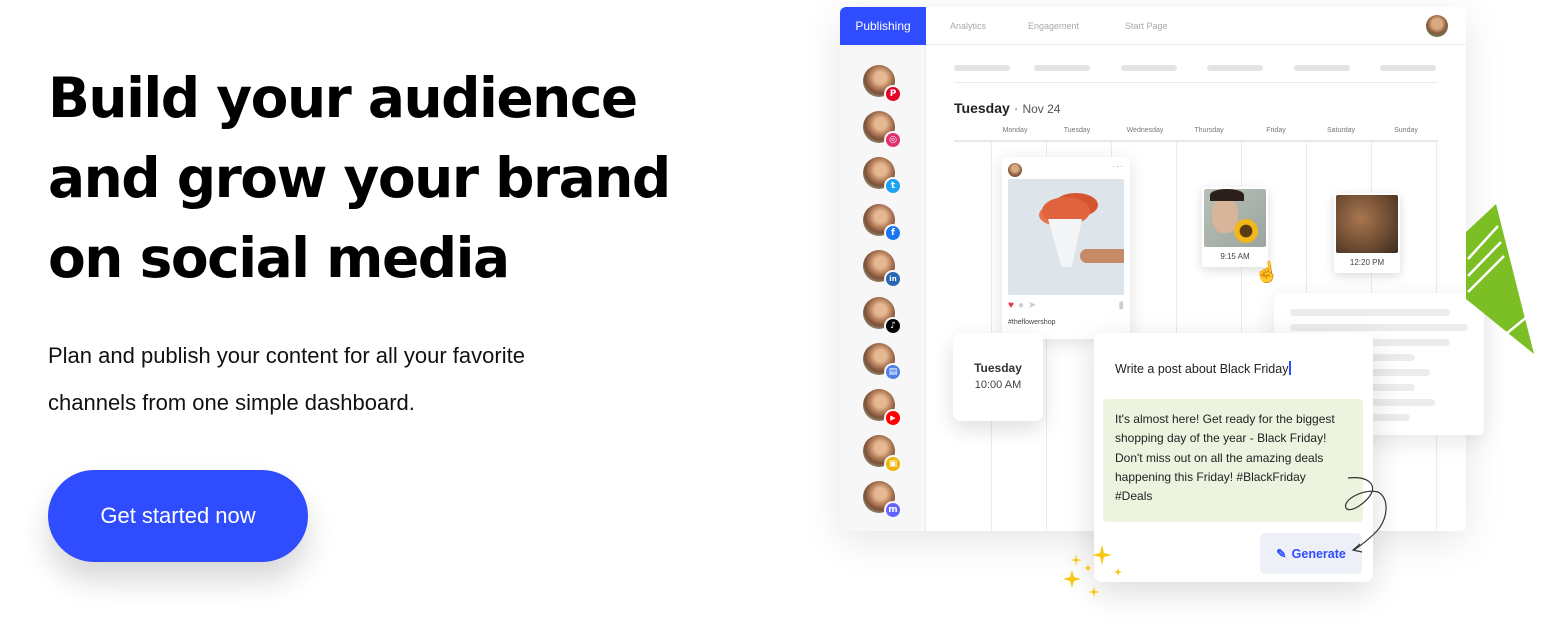 This screenshot has width=1554, height=626. What do you see at coordinates (1015, 130) in the screenshot?
I see `weekday-label: Monday` at bounding box center [1015, 130].